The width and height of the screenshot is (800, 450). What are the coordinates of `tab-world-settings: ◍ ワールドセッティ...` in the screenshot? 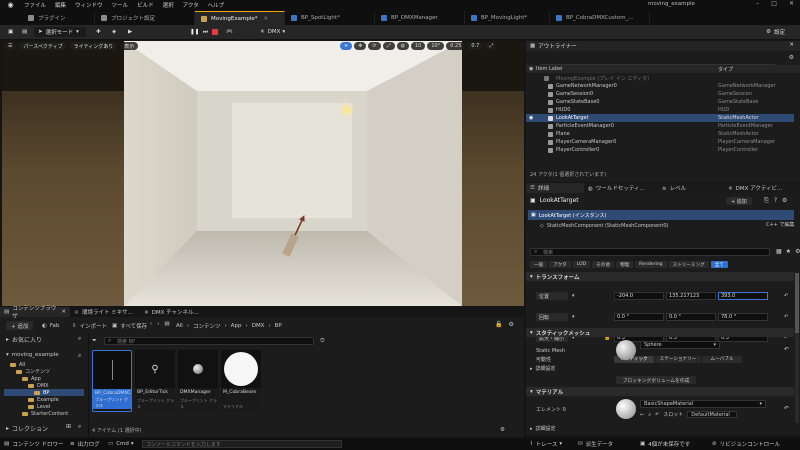 It's located at (621, 188).